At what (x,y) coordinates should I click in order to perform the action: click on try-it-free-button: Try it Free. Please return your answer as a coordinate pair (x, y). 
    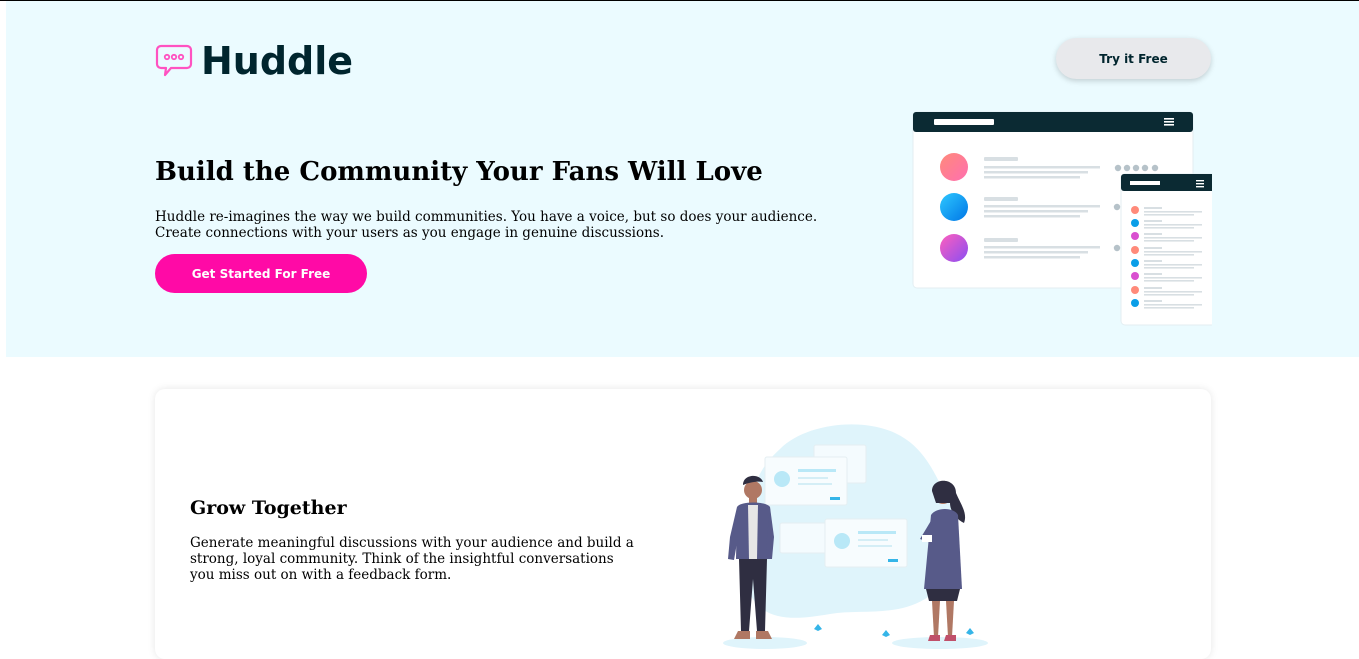
    Looking at the image, I should click on (1133, 58).